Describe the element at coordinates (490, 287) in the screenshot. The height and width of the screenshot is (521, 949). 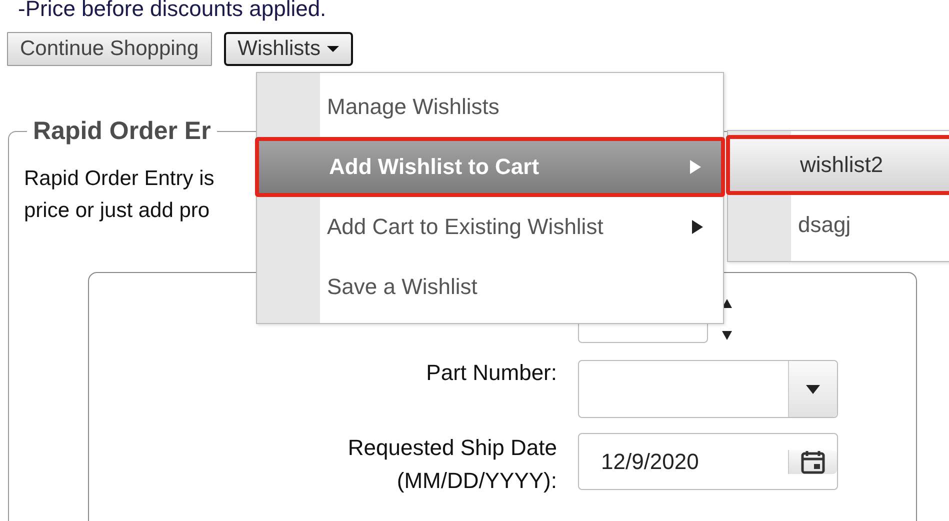
I see `menu-item: Save a Wishlist` at that location.